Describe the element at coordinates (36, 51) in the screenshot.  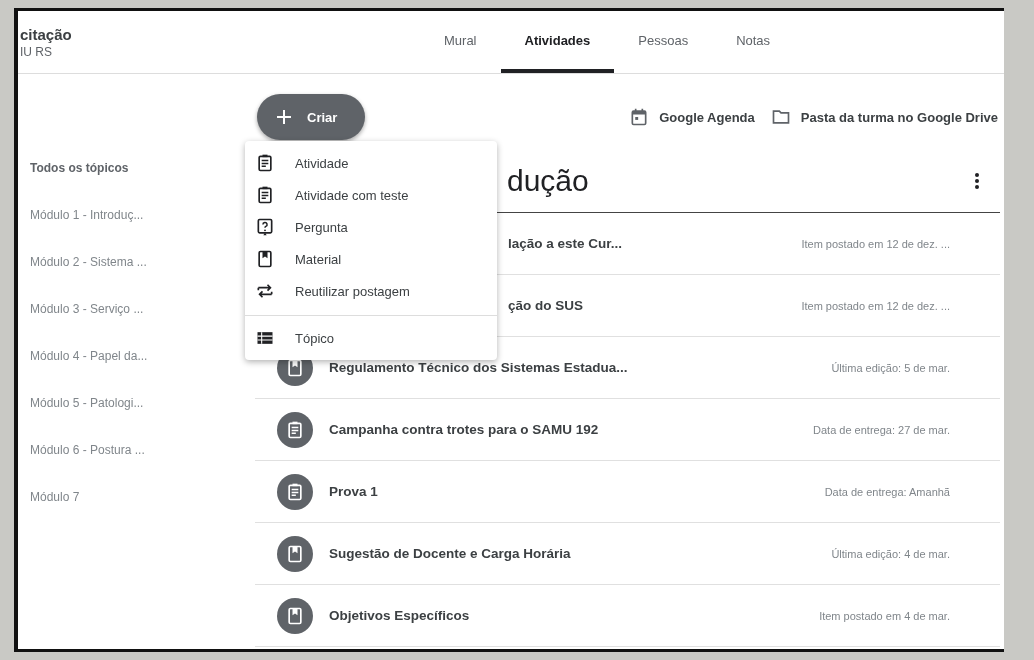
I see `class-subtitle: IU RS` at that location.